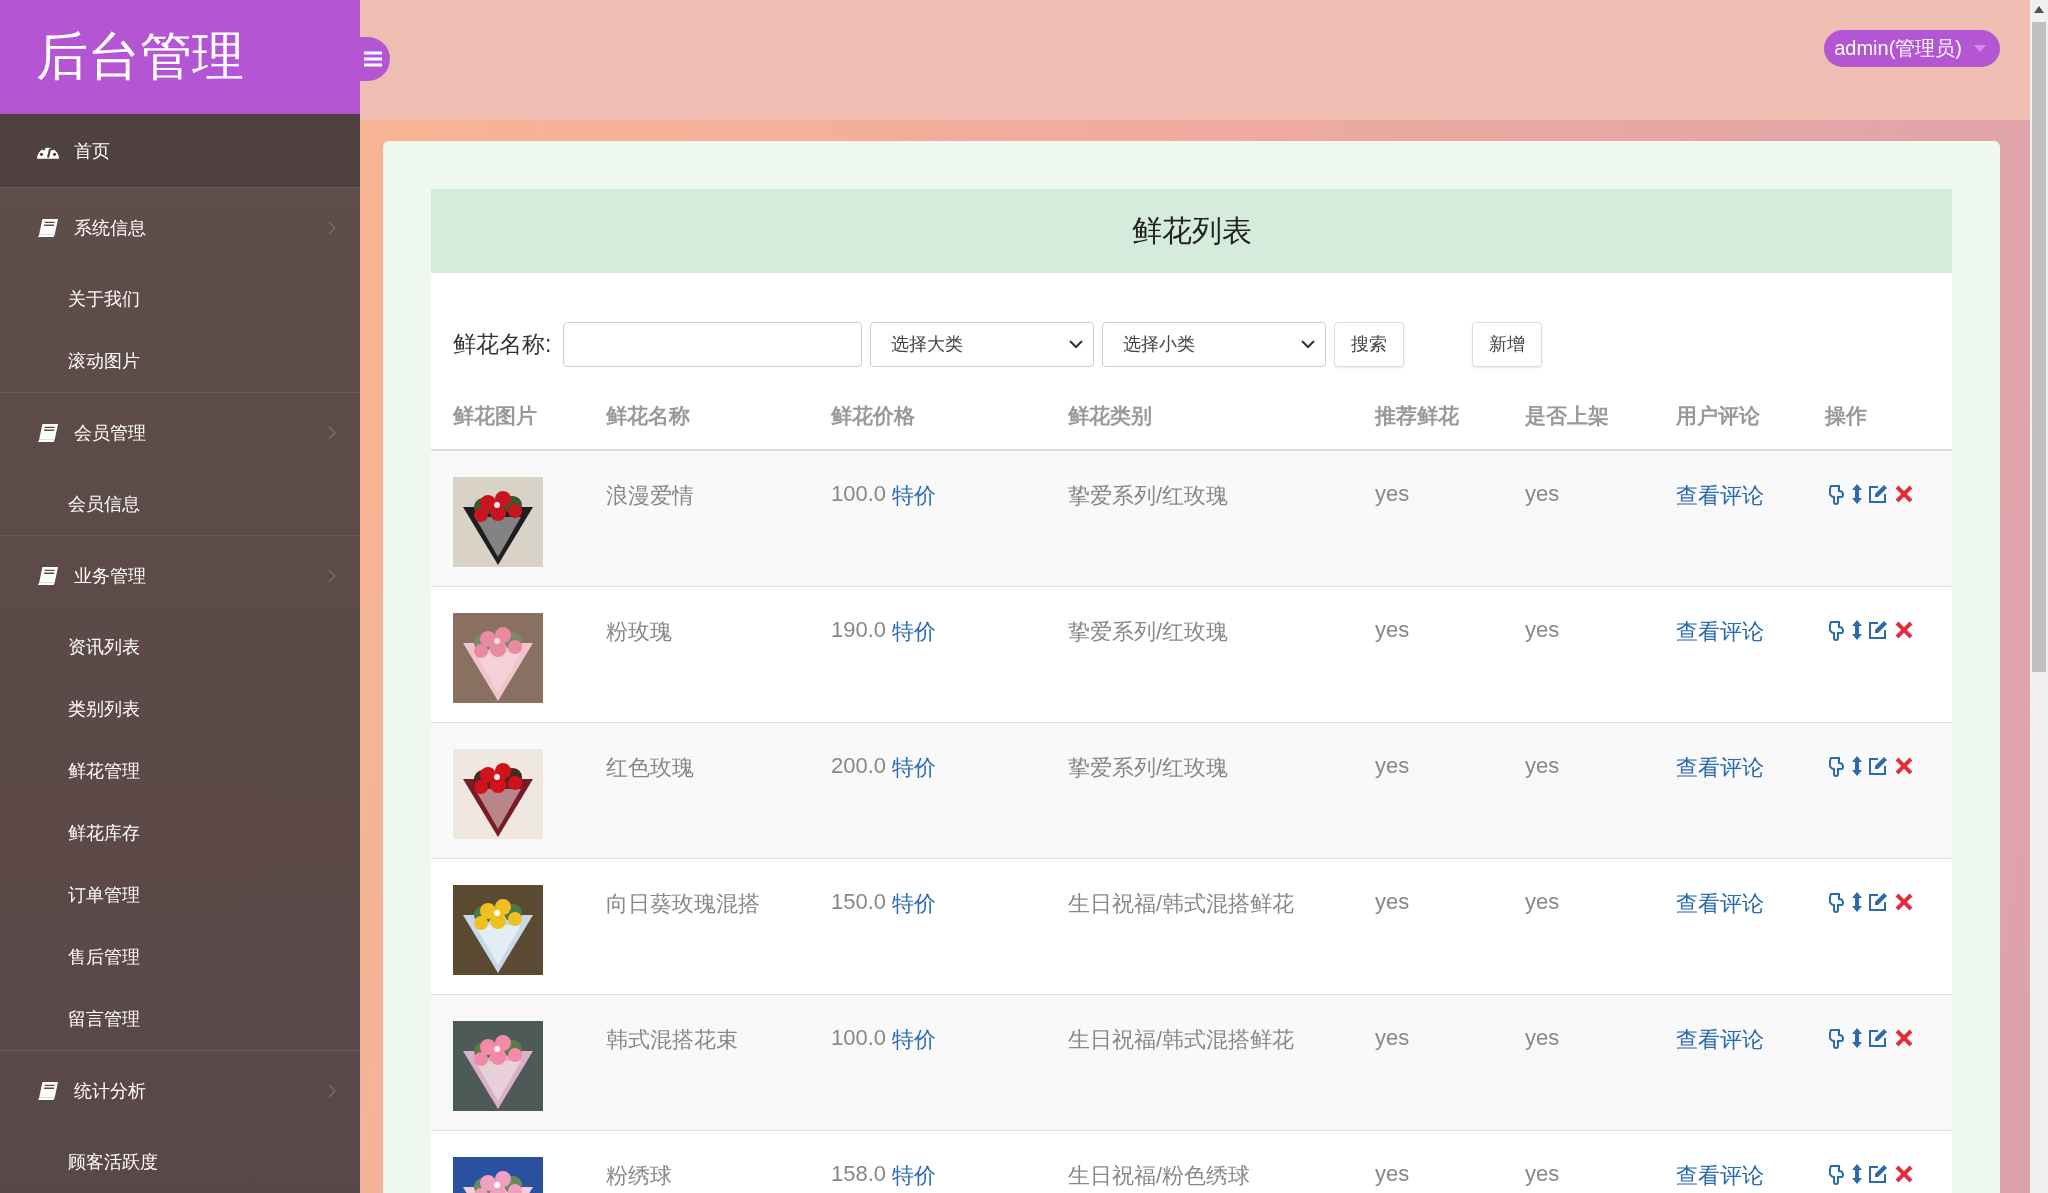 This screenshot has width=2048, height=1193. What do you see at coordinates (859, 1038) in the screenshot?
I see `table-cell-text: 100.0` at bounding box center [859, 1038].